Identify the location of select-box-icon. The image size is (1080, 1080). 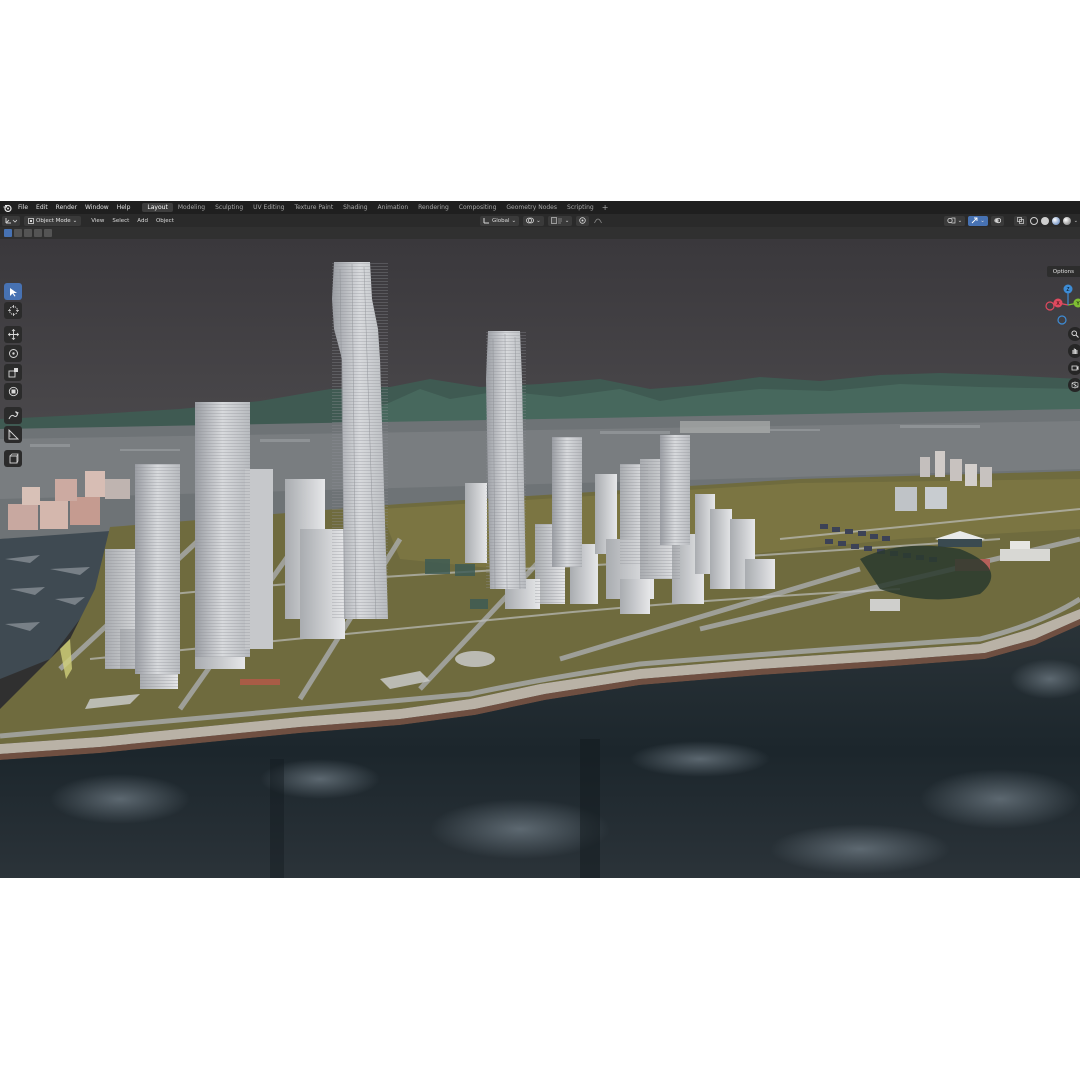
(13, 291).